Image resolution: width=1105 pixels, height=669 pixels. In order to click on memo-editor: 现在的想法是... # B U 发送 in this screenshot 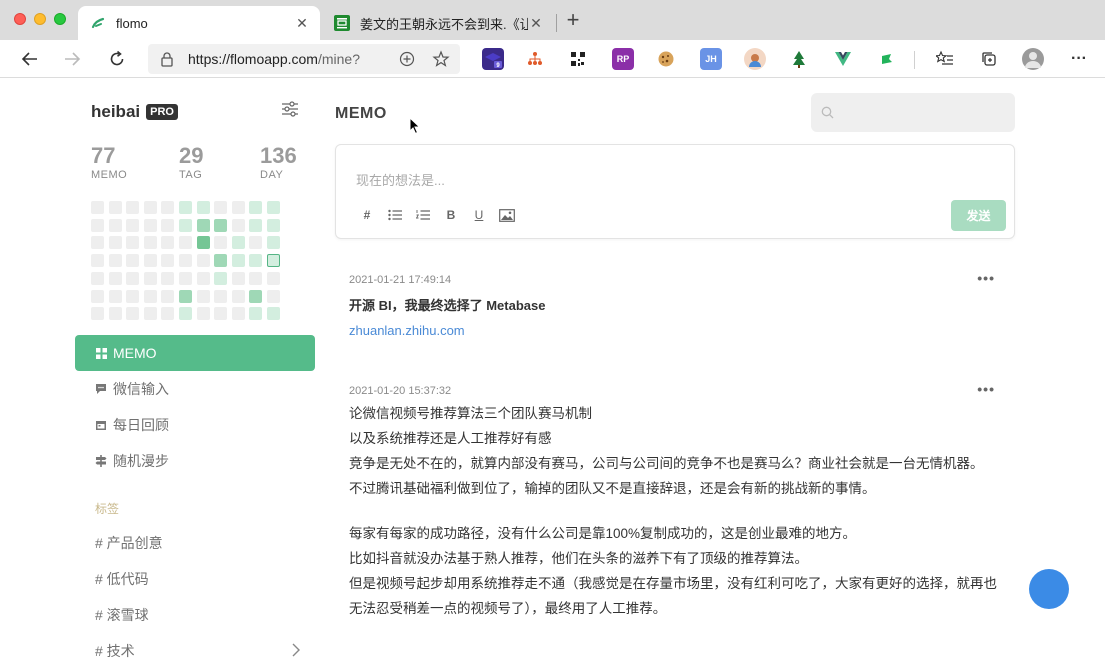, I will do `click(675, 191)`.